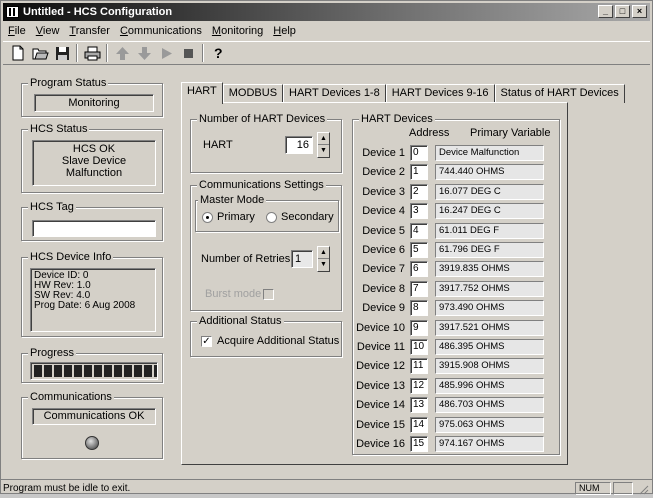 This screenshot has height=498, width=653. What do you see at coordinates (489, 366) in the screenshot?
I see `device-primary-variable: 3915.908 OHMS` at bounding box center [489, 366].